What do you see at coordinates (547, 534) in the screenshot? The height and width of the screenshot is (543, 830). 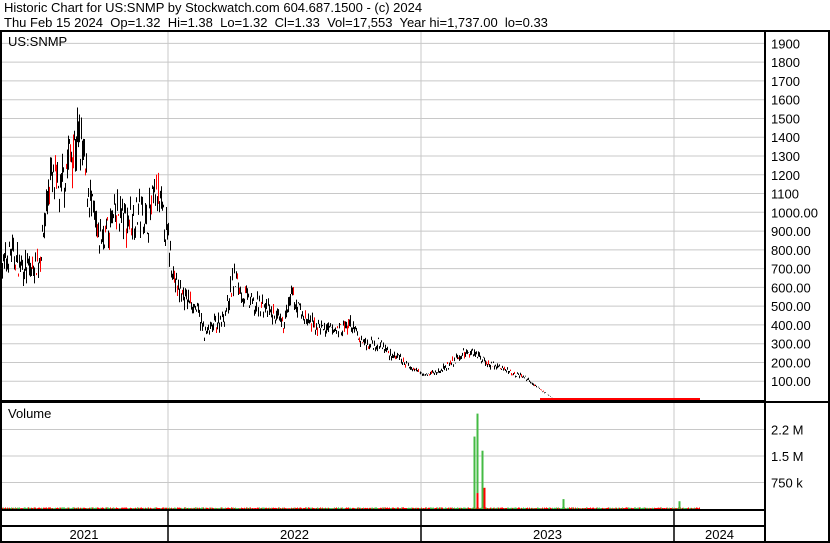 I see `year-label: 2023` at bounding box center [547, 534].